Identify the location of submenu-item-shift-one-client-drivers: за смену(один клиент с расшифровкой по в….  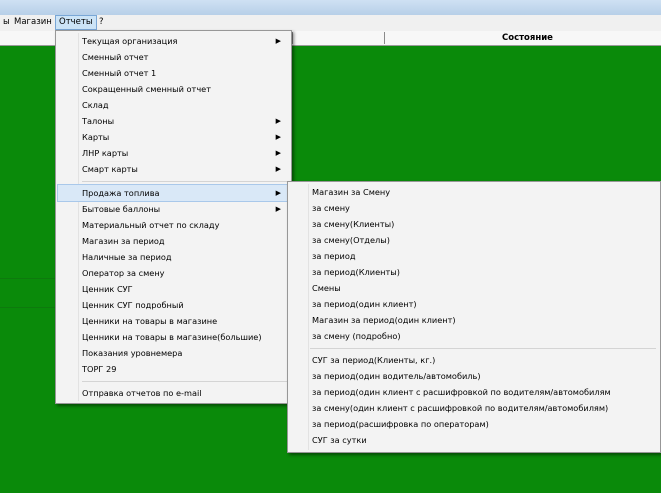
(474, 408).